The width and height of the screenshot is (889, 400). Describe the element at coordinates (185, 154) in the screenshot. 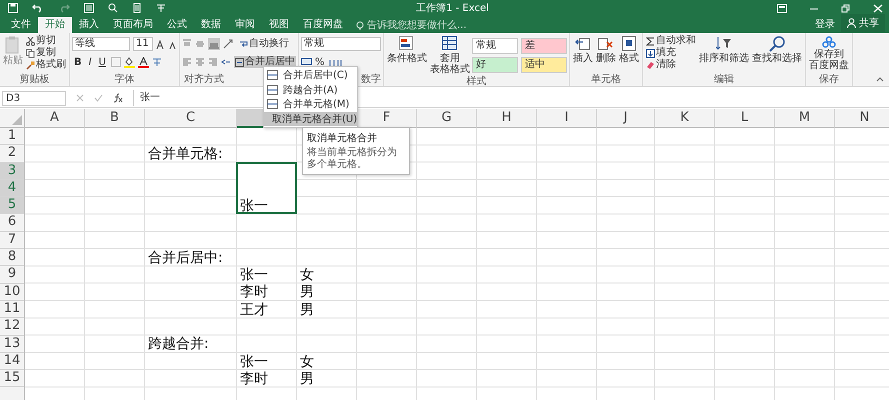

I see `cell-text: 合并单元格:` at that location.